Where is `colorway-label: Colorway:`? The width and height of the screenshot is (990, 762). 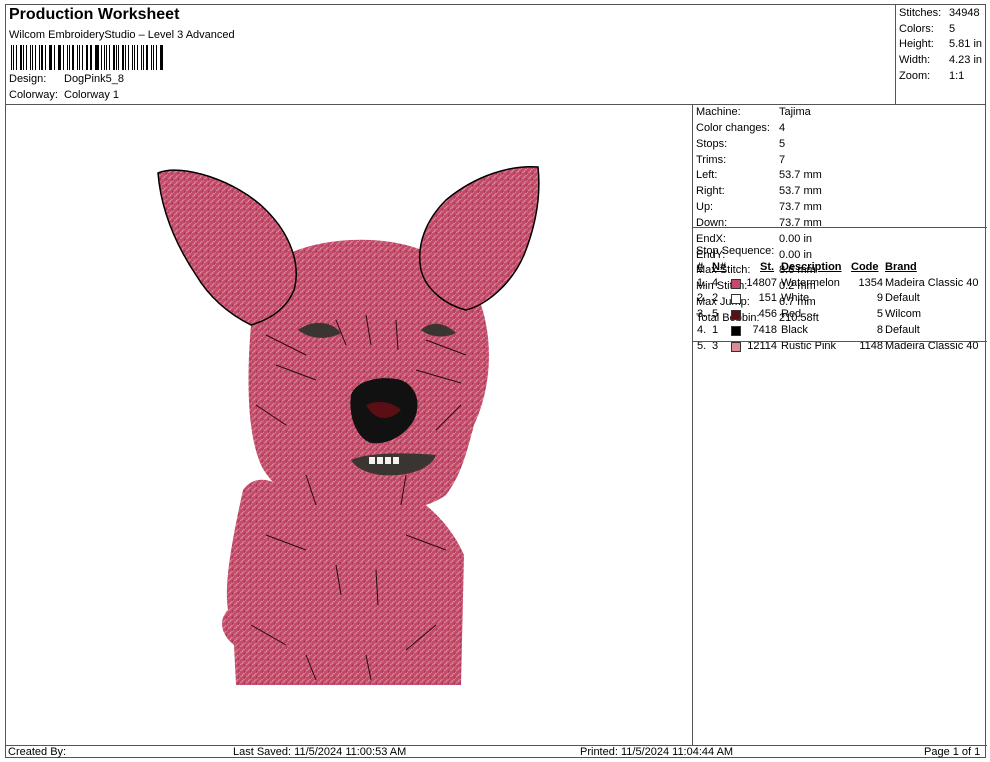
colorway-label: Colorway: is located at coordinates (33, 95).